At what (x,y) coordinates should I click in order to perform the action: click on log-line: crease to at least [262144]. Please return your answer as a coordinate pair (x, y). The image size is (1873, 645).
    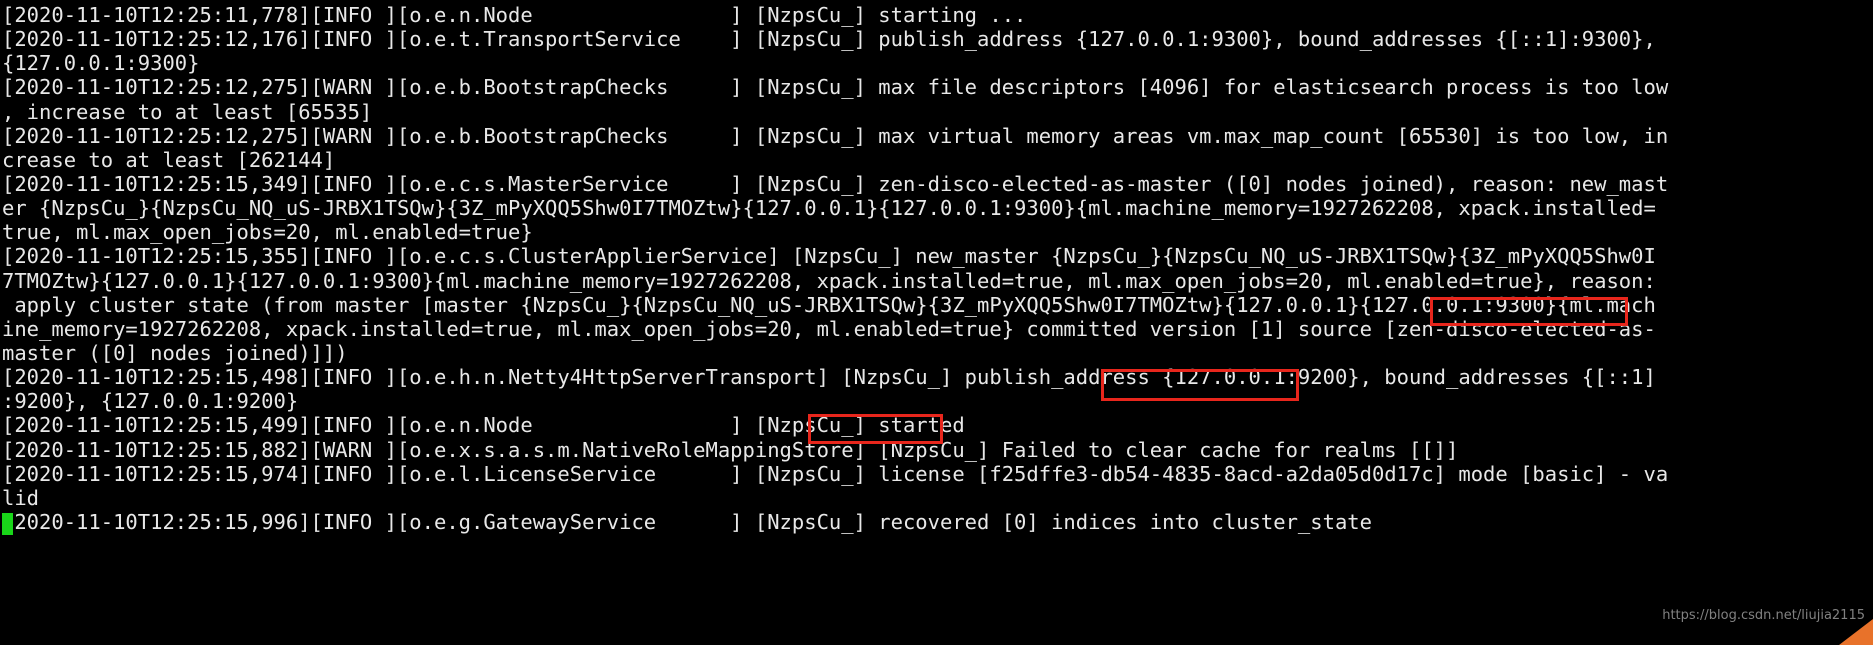
    Looking at the image, I should click on (169, 159).